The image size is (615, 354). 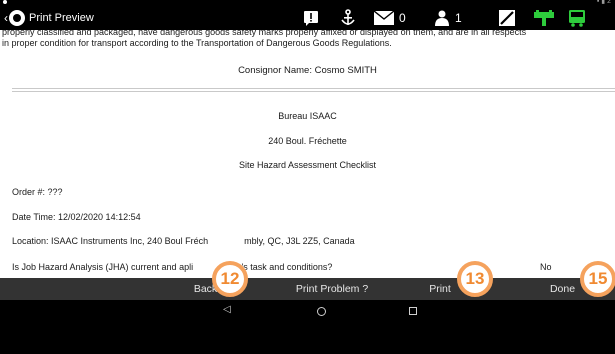 I want to click on question-end: y's task and conditions?, so click(x=285, y=267).